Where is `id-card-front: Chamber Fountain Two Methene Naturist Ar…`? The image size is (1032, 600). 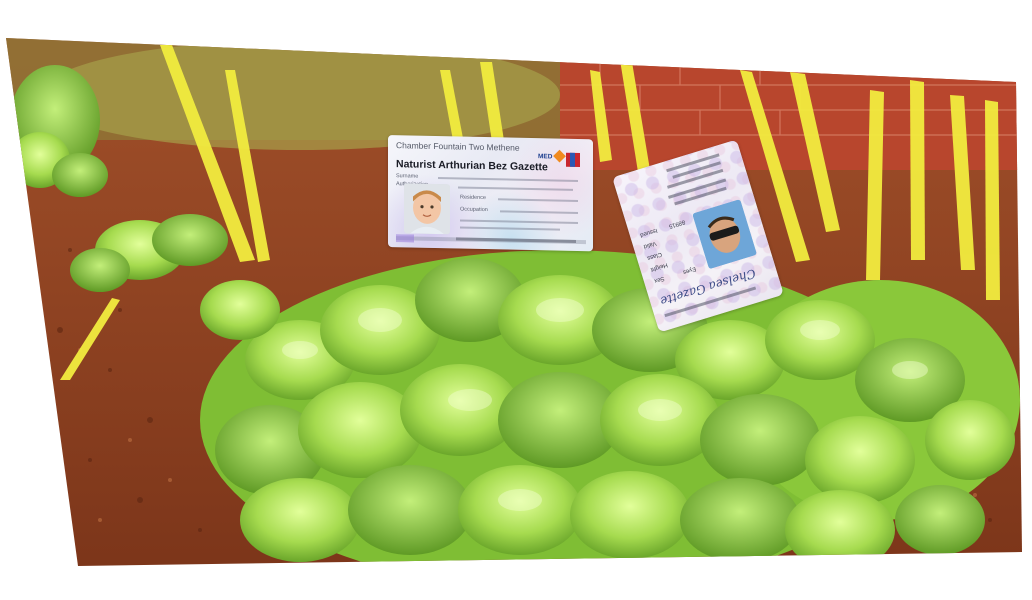 id-card-front: Chamber Fountain Two Methene Naturist Ar… is located at coordinates (490, 193).